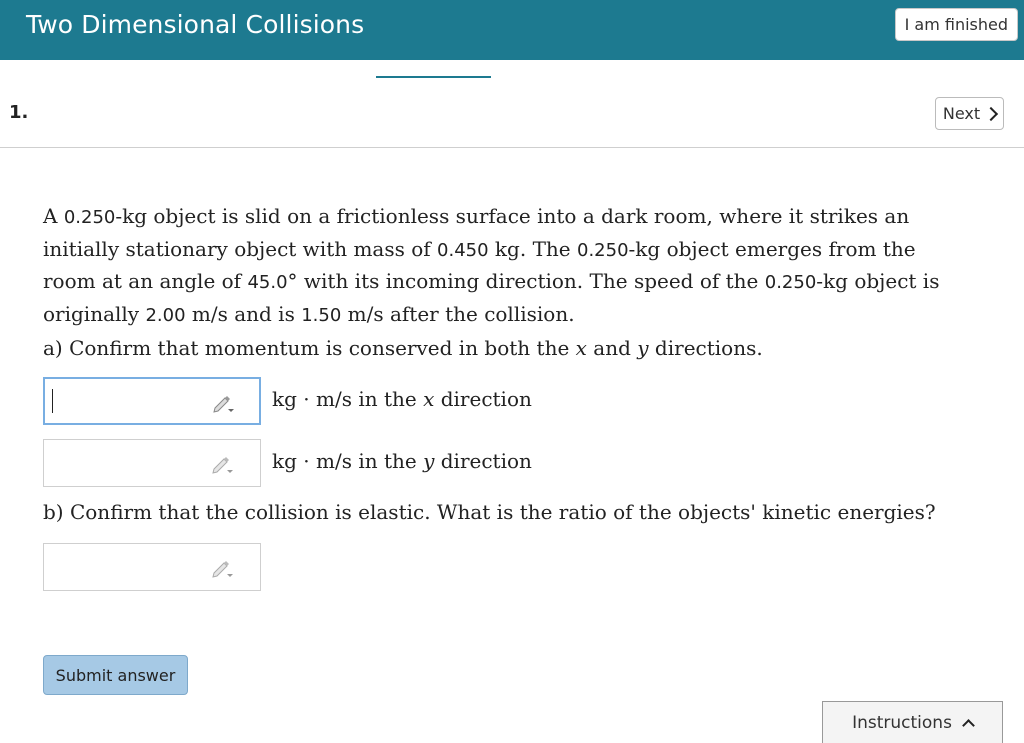 This screenshot has width=1024, height=743. What do you see at coordinates (991, 113) in the screenshot?
I see `chevron-right-icon` at bounding box center [991, 113].